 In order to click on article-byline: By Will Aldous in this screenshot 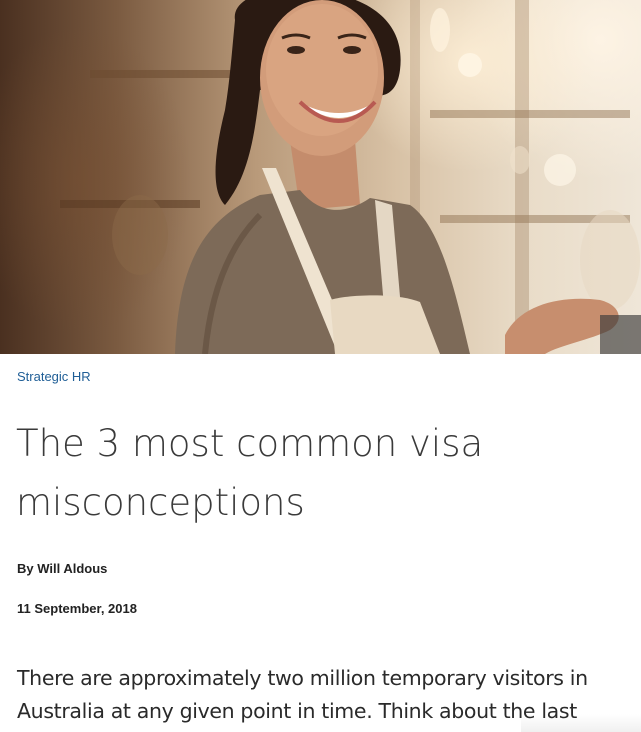, I will do `click(62, 568)`.